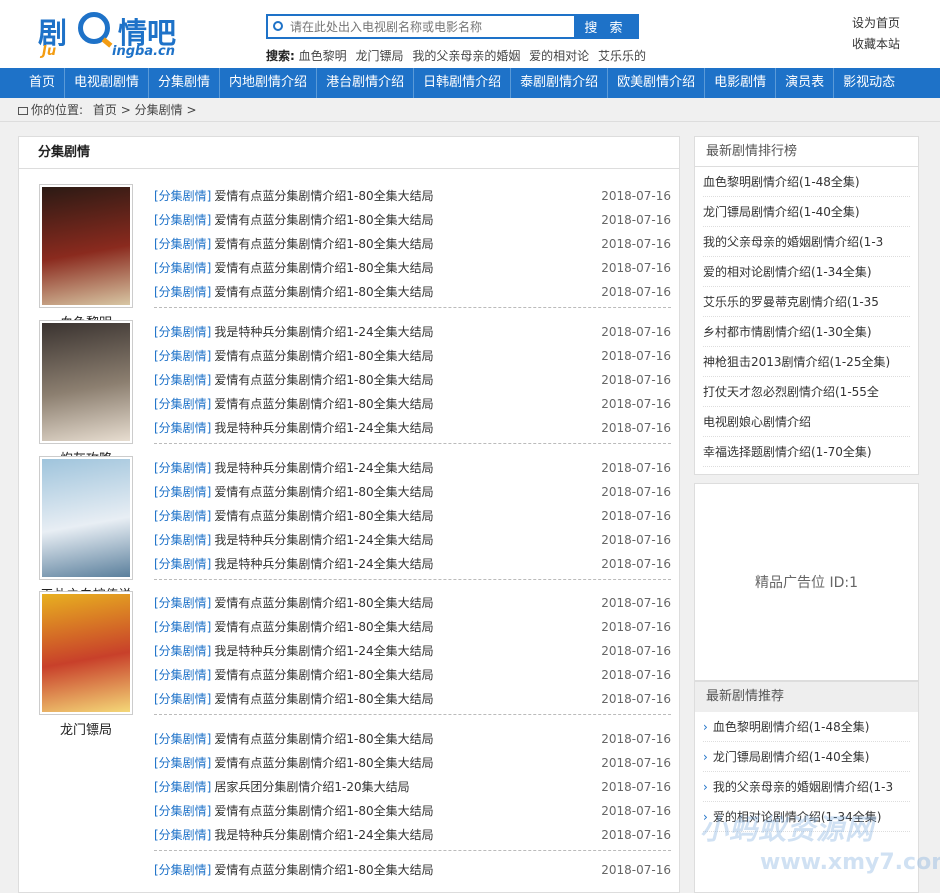  I want to click on nav-item-home: 首页, so click(32, 83).